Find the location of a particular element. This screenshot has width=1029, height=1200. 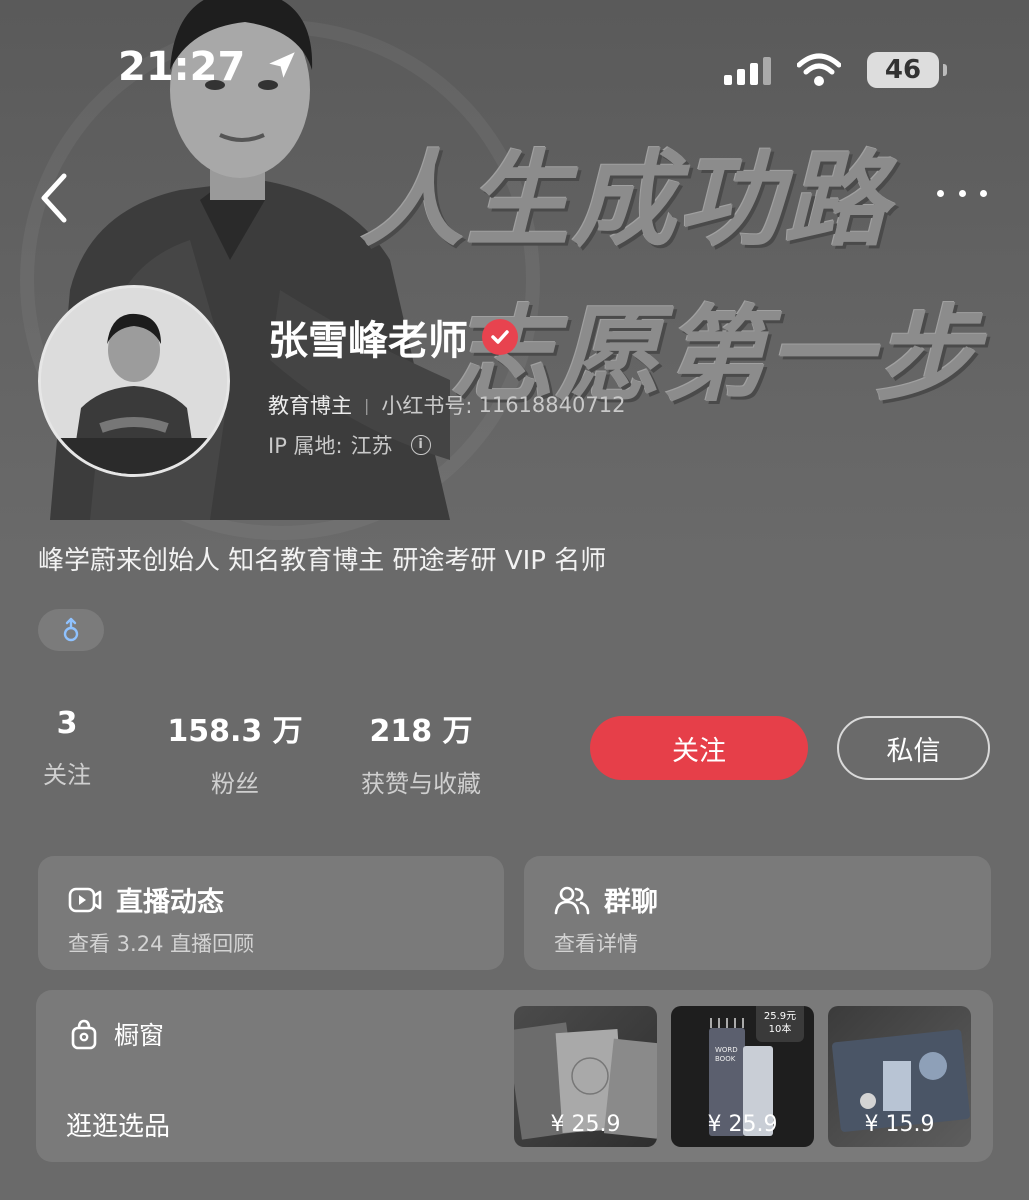

stat-fans: 158.3 万 粉丝 is located at coordinates (235, 752).